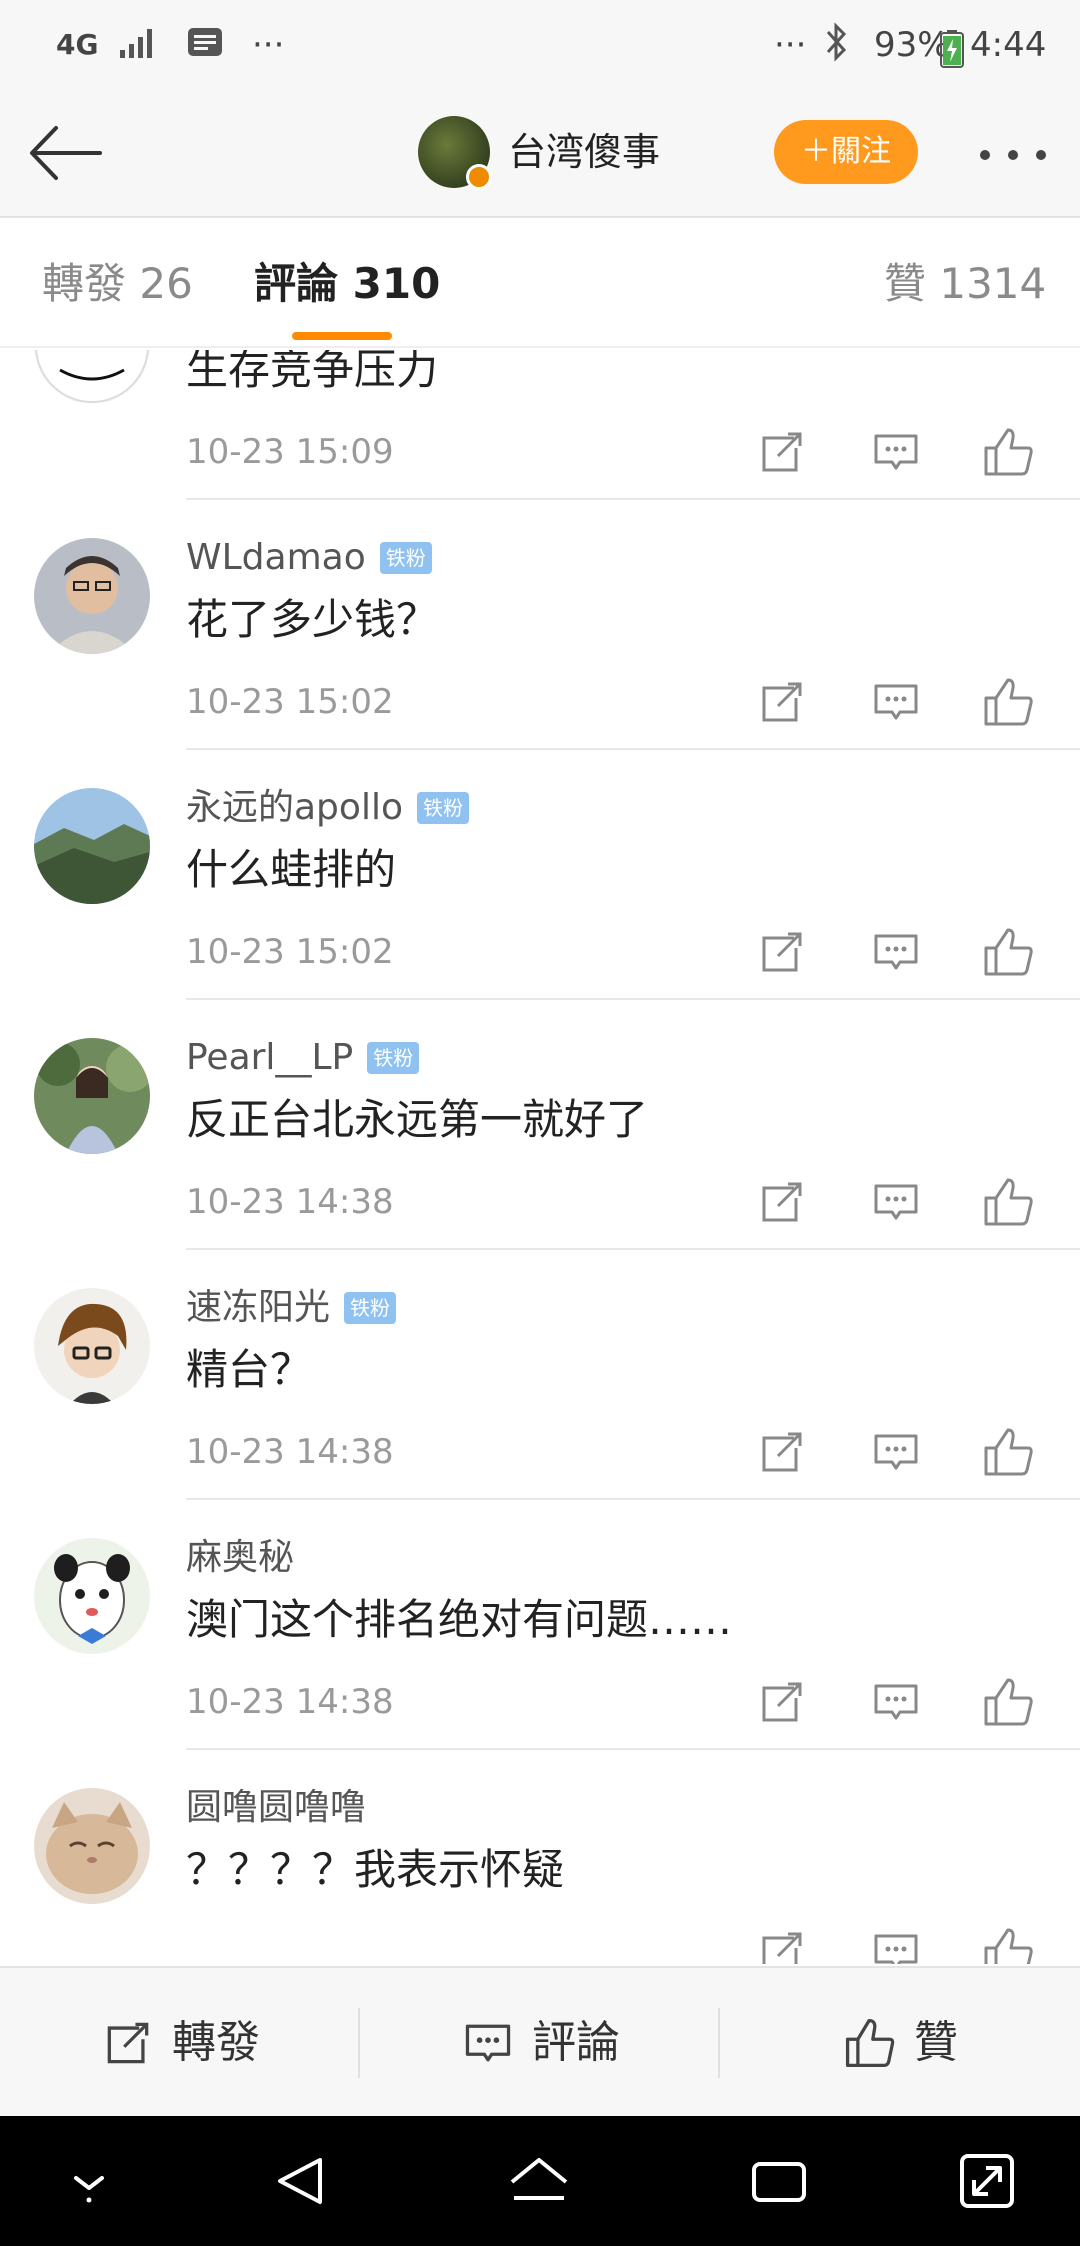 This screenshot has width=1080, height=2246. Describe the element at coordinates (417, 1119) in the screenshot. I see `comment-text: 反正台北永远第一就好了` at that location.